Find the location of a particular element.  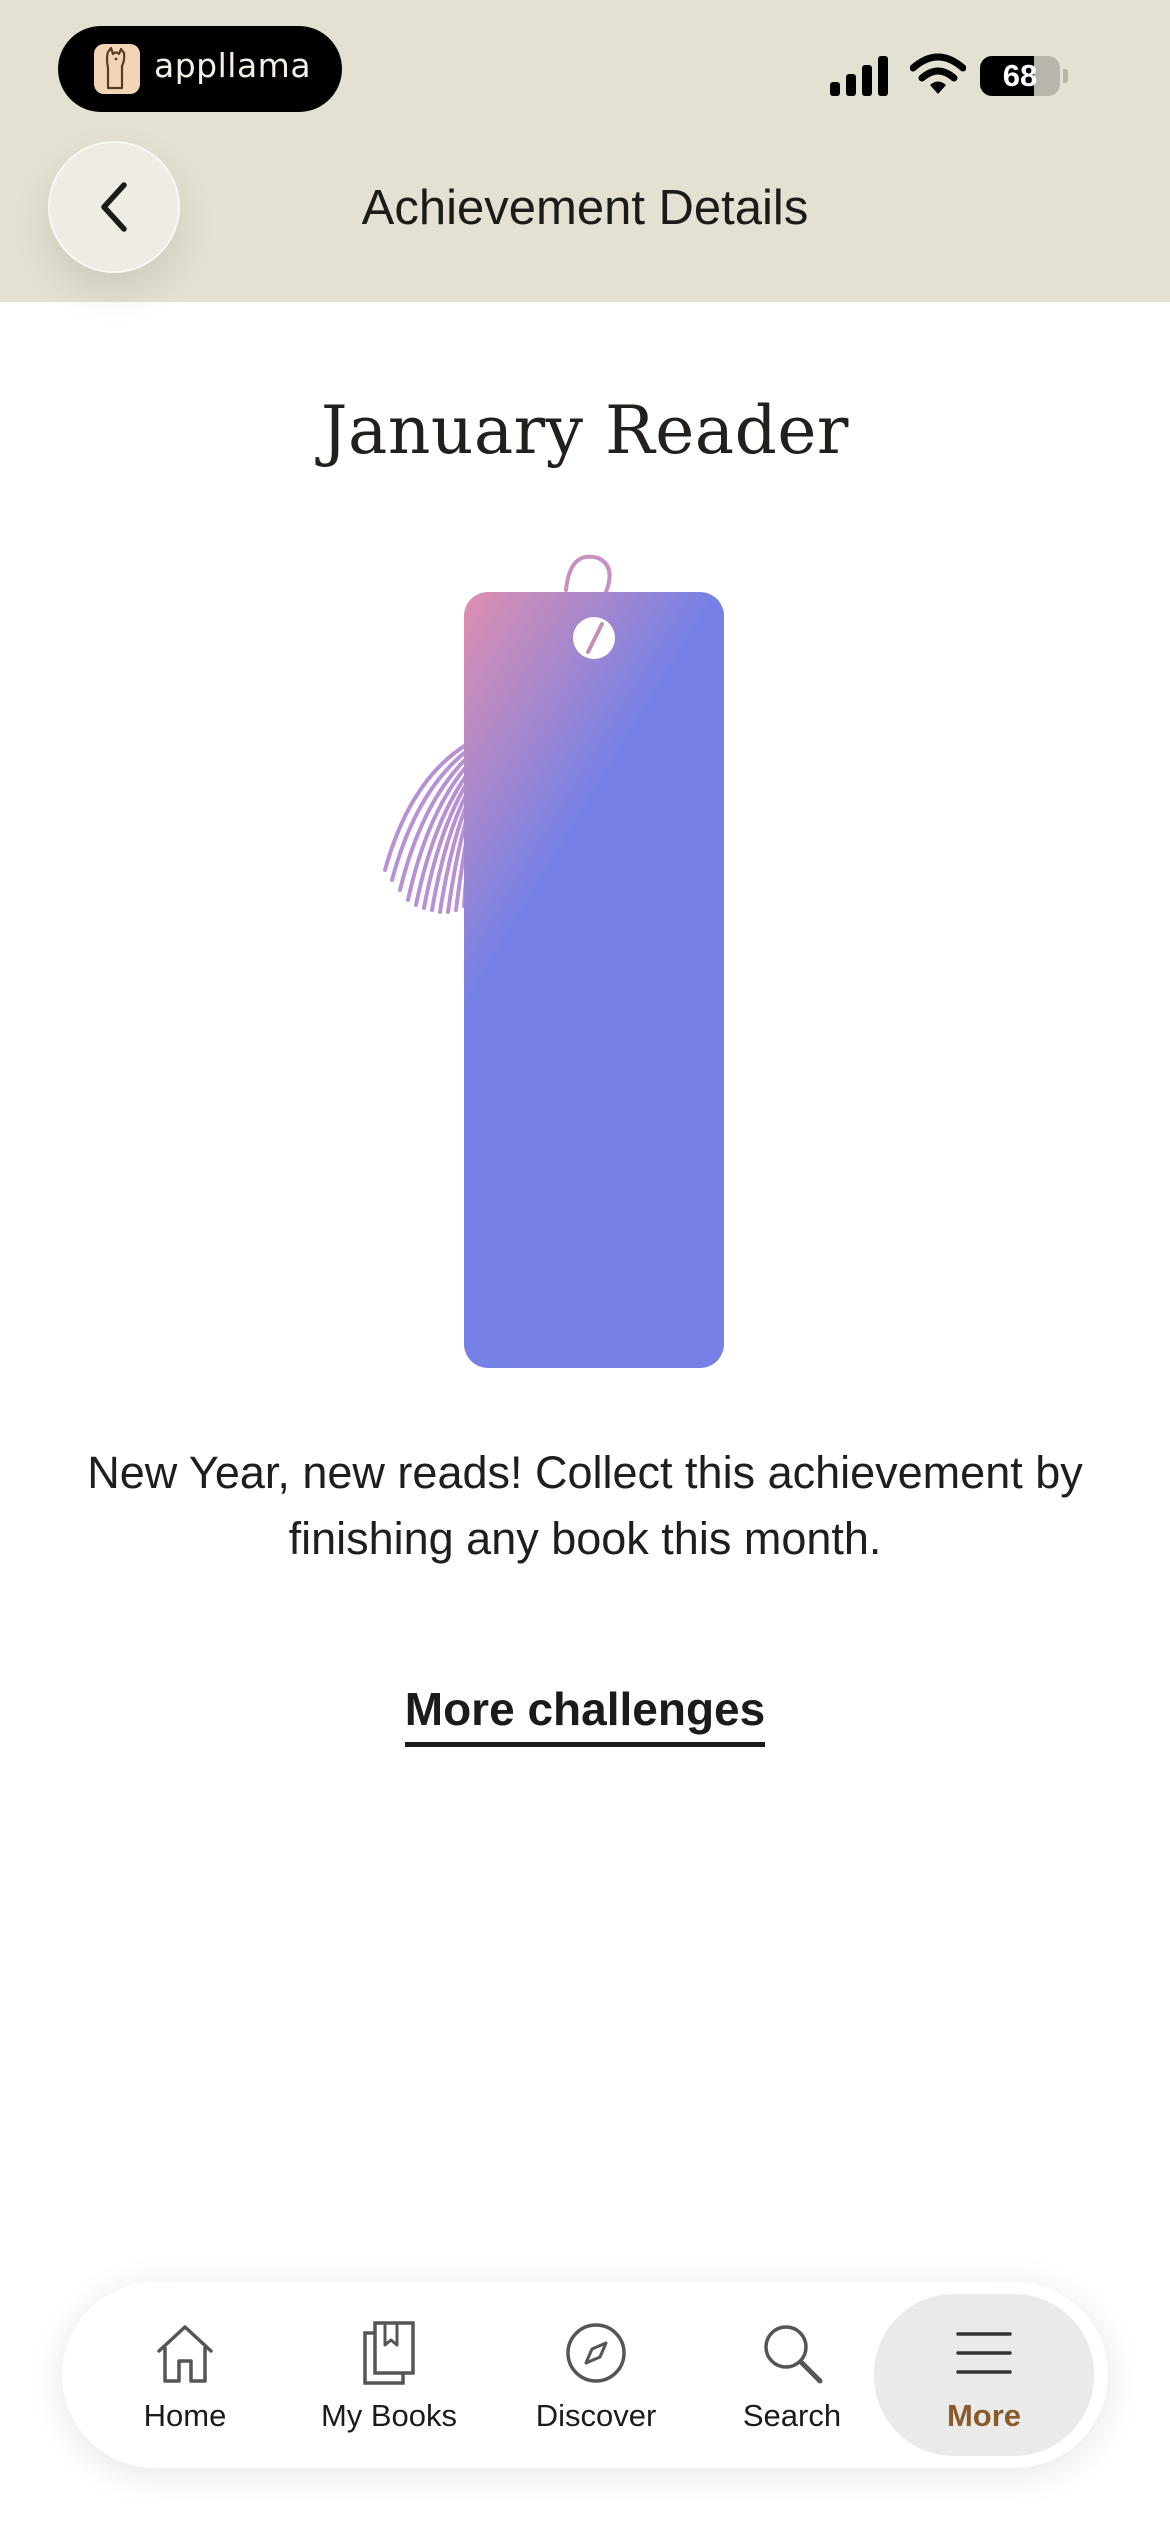

tab-search: Search is located at coordinates (792, 2375).